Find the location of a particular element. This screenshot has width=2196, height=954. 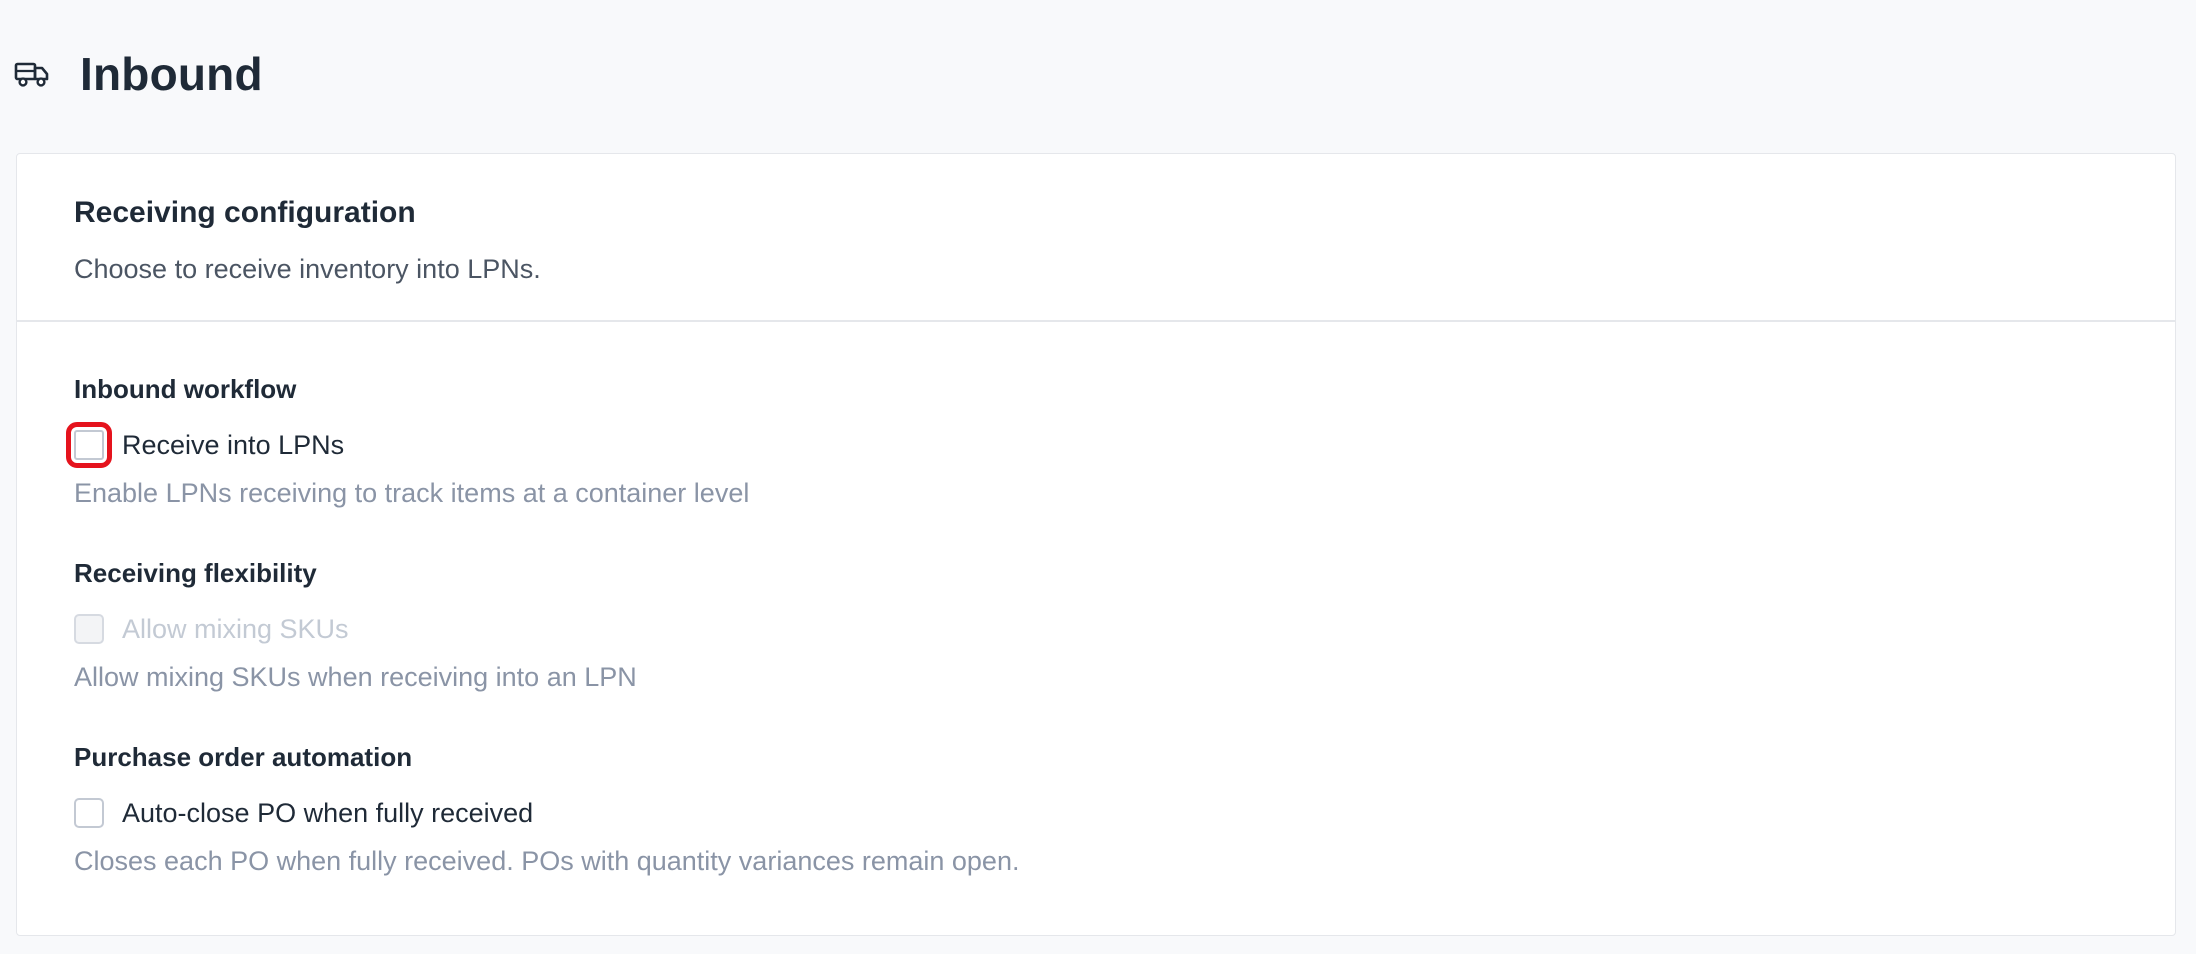

option-label: Allow mixing SKUs is located at coordinates (235, 628).